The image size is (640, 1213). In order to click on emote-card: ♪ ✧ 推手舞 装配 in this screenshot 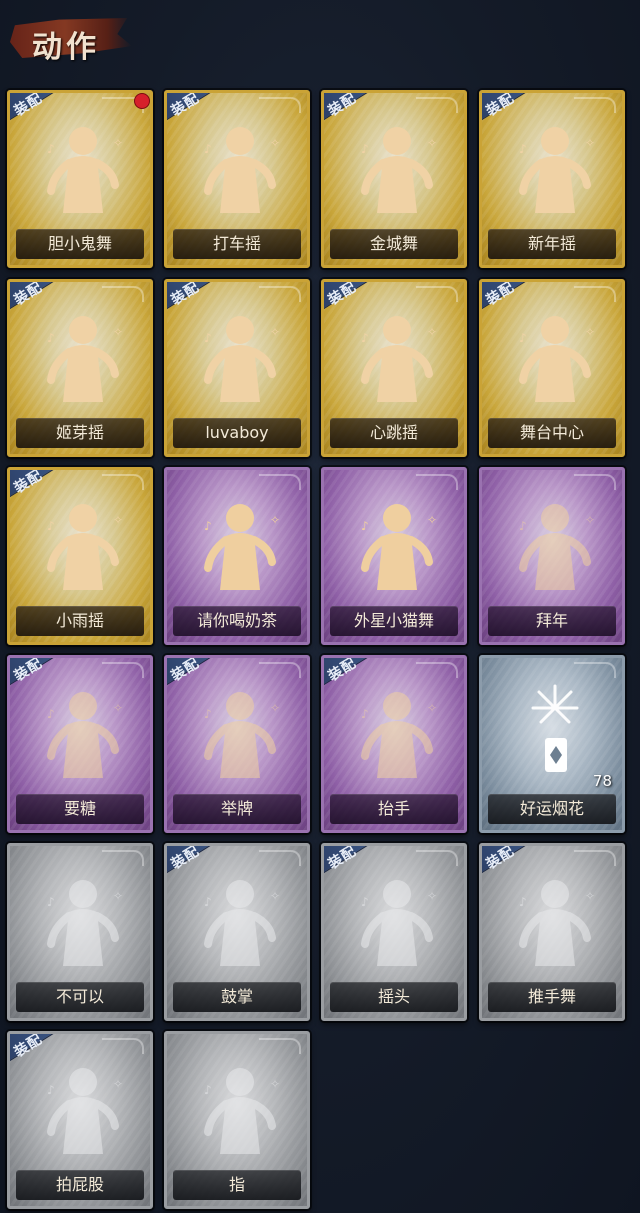, I will do `click(552, 932)`.